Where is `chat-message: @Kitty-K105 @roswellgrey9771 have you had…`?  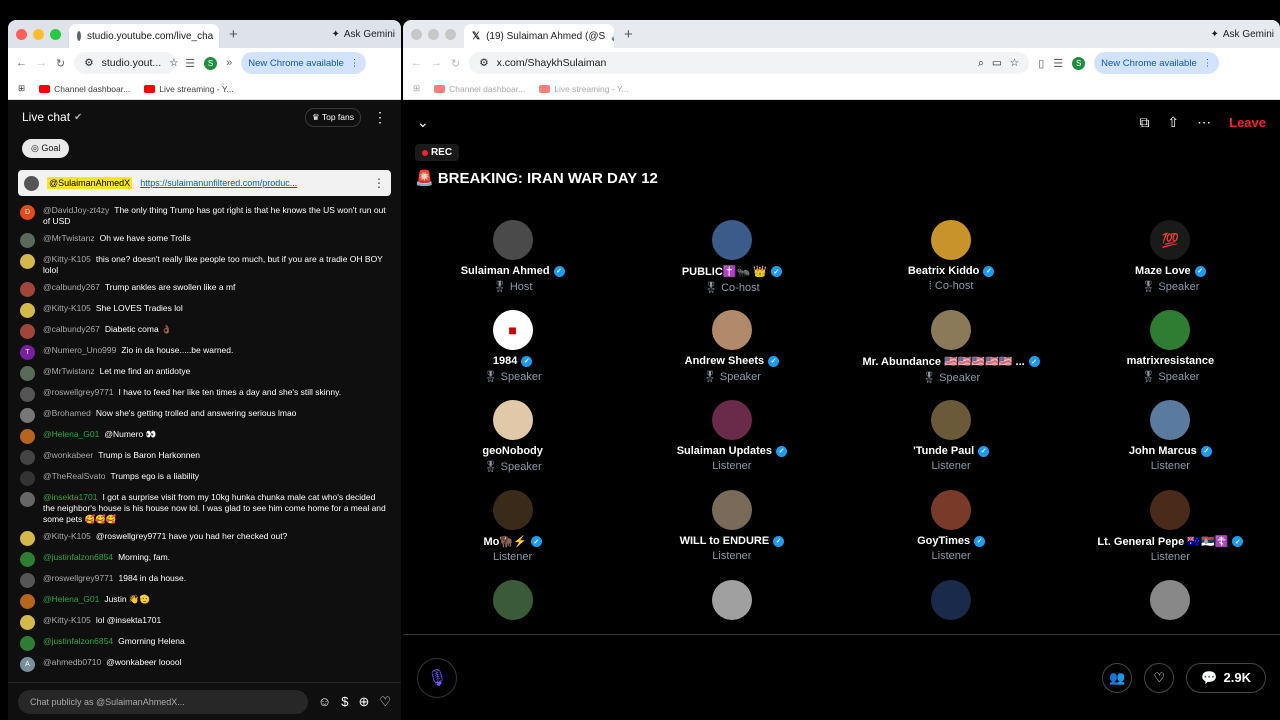 chat-message: @Kitty-K105 @roswellgrey9771 have you had… is located at coordinates (204, 538).